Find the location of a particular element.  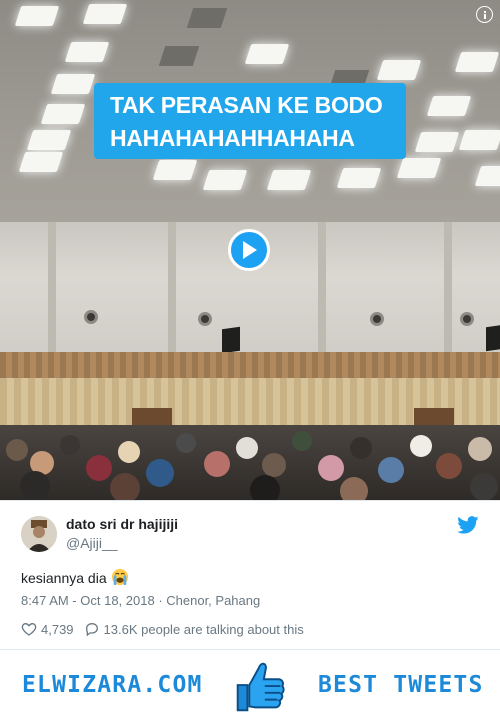

footer-banner: ELWIZARA.COM BEST TWEETS is located at coordinates (250, 685).